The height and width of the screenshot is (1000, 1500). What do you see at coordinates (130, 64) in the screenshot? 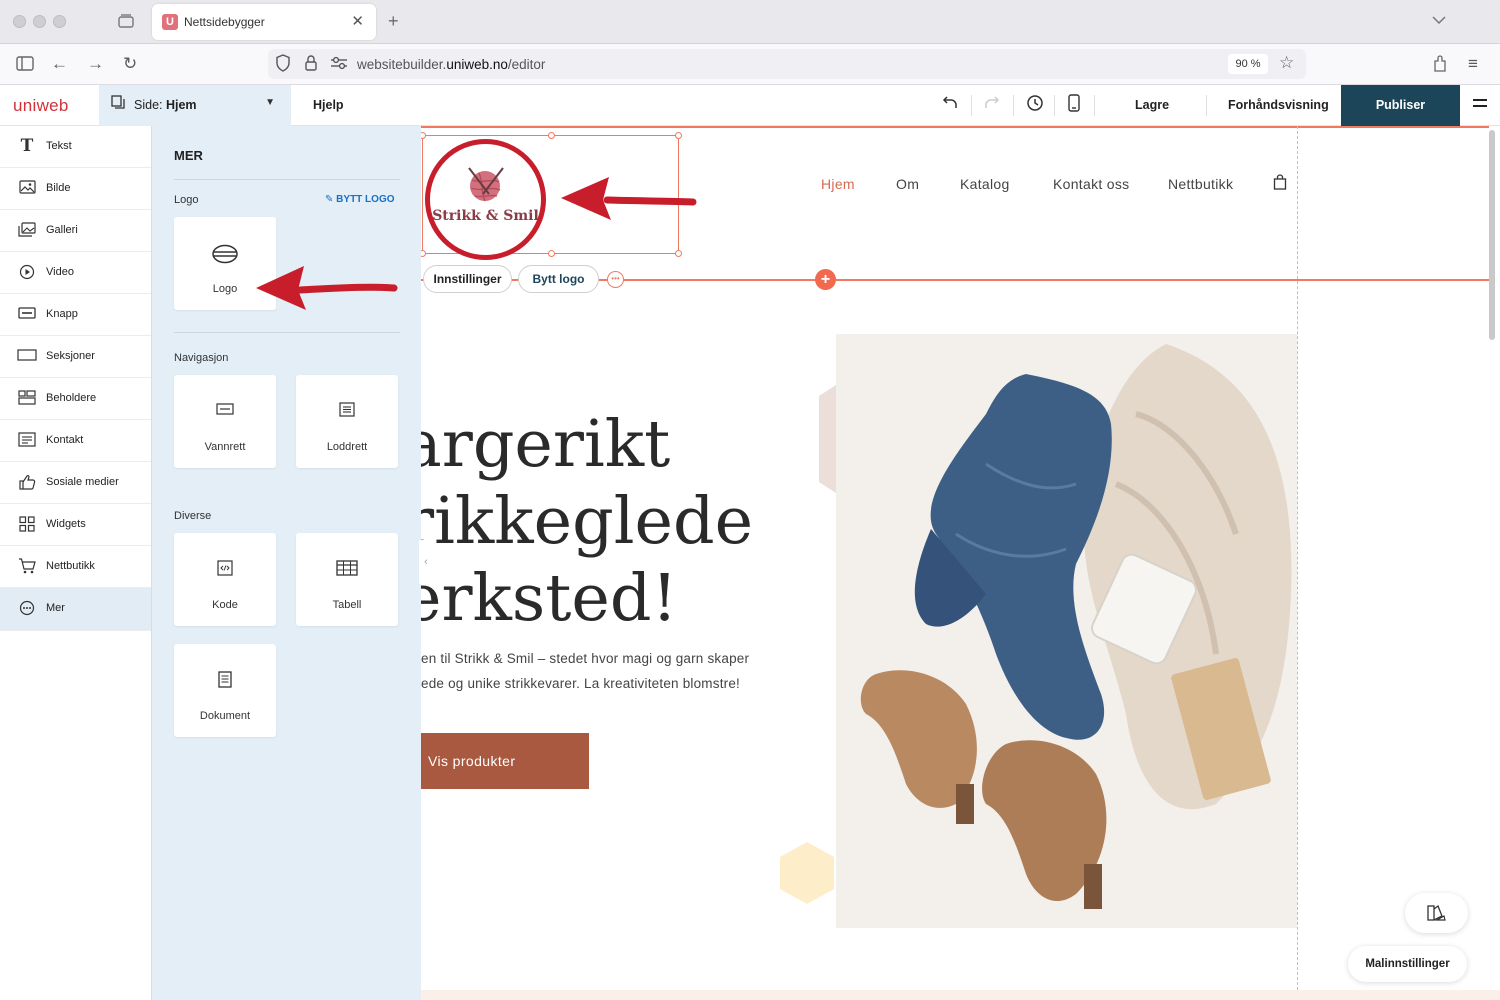
I see `reload-icon: ↻` at bounding box center [130, 64].